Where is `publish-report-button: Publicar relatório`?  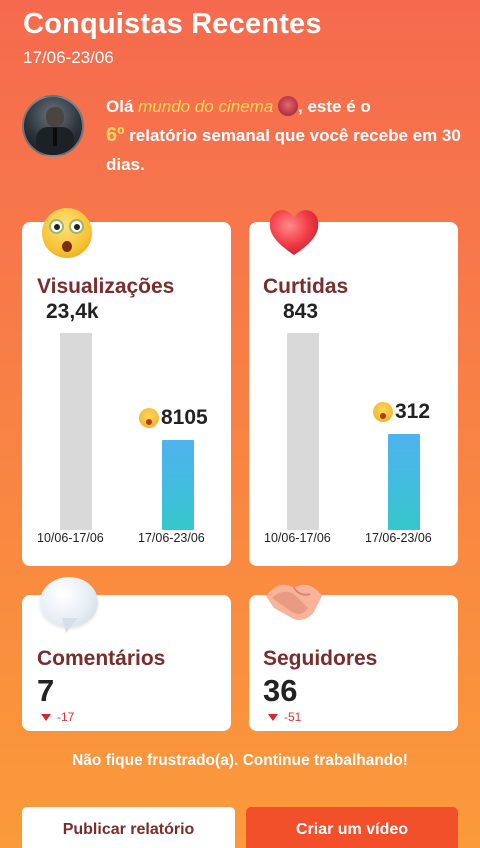 publish-report-button: Publicar relatório is located at coordinates (128, 827).